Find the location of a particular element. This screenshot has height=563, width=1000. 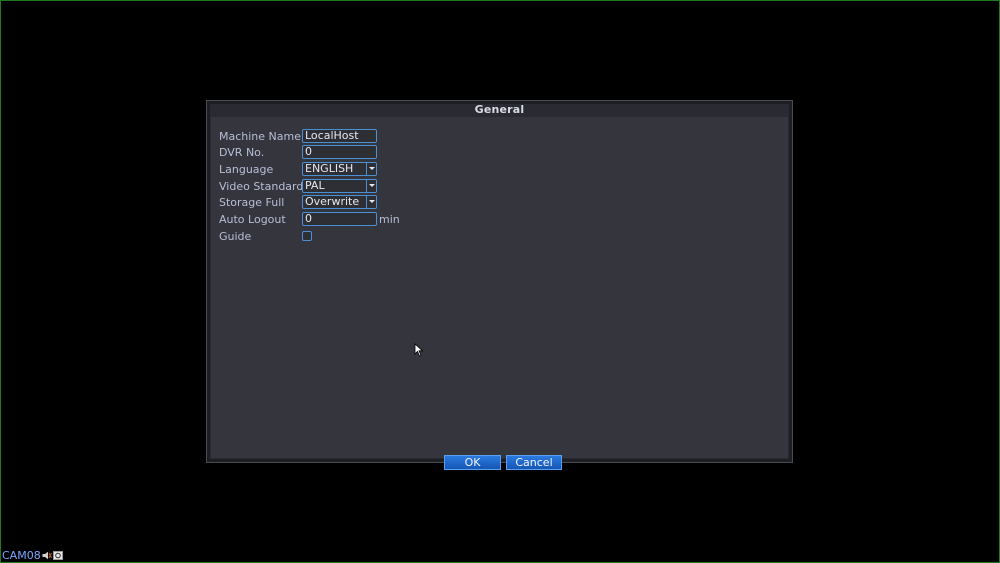

language-label: Language is located at coordinates (246, 169).